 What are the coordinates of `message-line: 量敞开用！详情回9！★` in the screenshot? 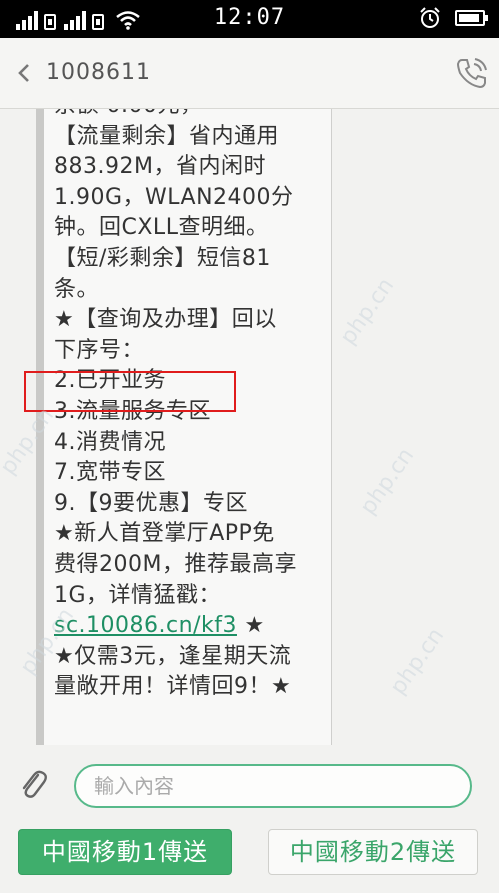 It's located at (173, 687).